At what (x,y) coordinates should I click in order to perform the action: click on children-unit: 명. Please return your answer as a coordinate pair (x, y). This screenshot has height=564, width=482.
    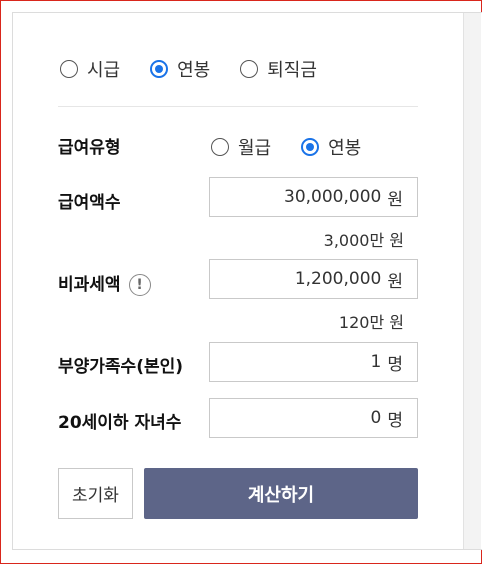
    Looking at the image, I should click on (395, 420).